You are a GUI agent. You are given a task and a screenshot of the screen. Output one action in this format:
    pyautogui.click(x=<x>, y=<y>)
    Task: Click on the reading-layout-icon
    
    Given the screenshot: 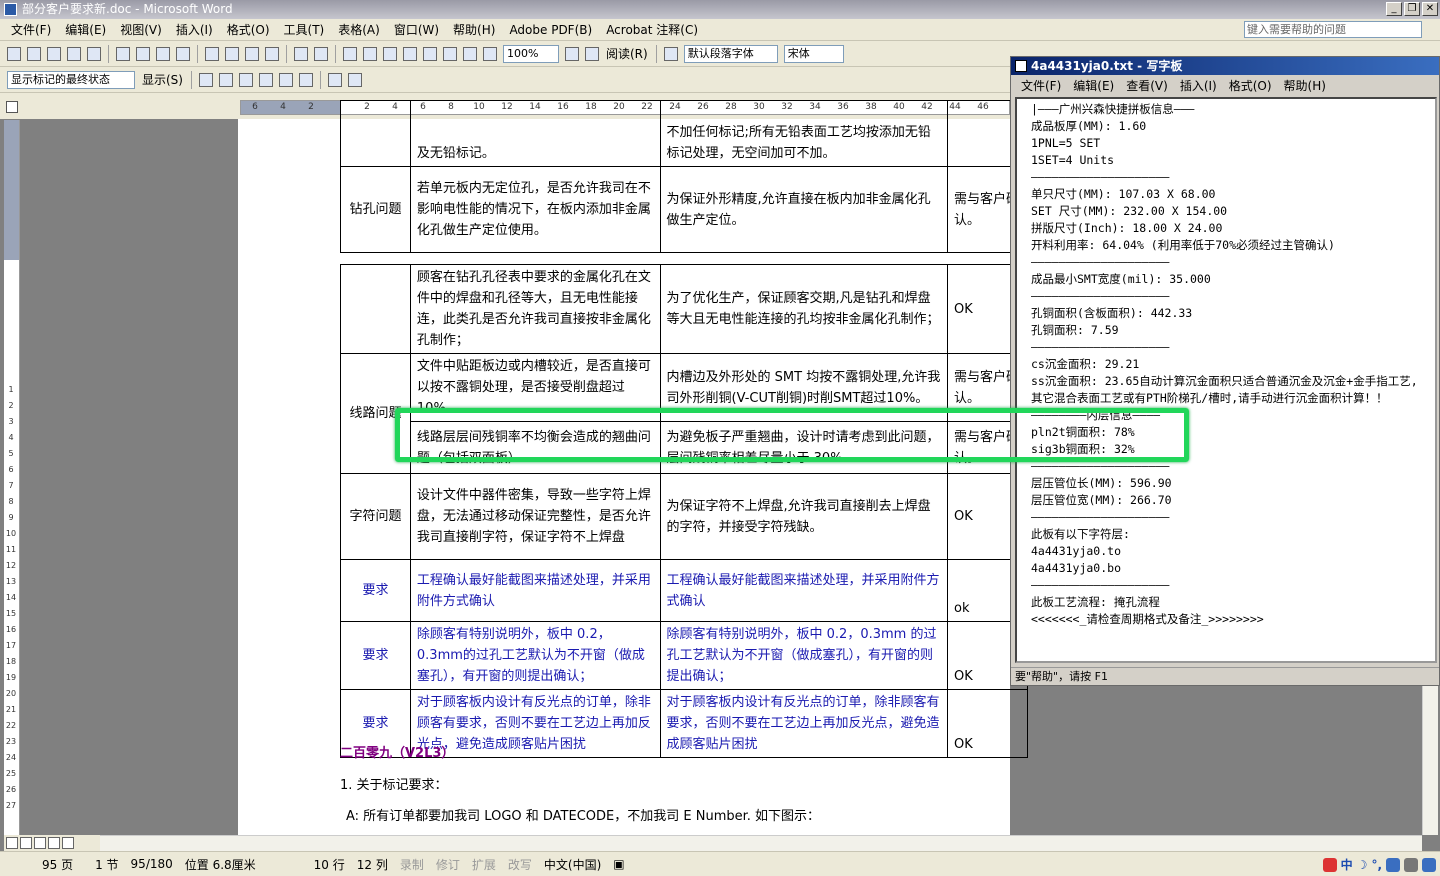 What is the action you would take?
    pyautogui.click(x=68, y=843)
    